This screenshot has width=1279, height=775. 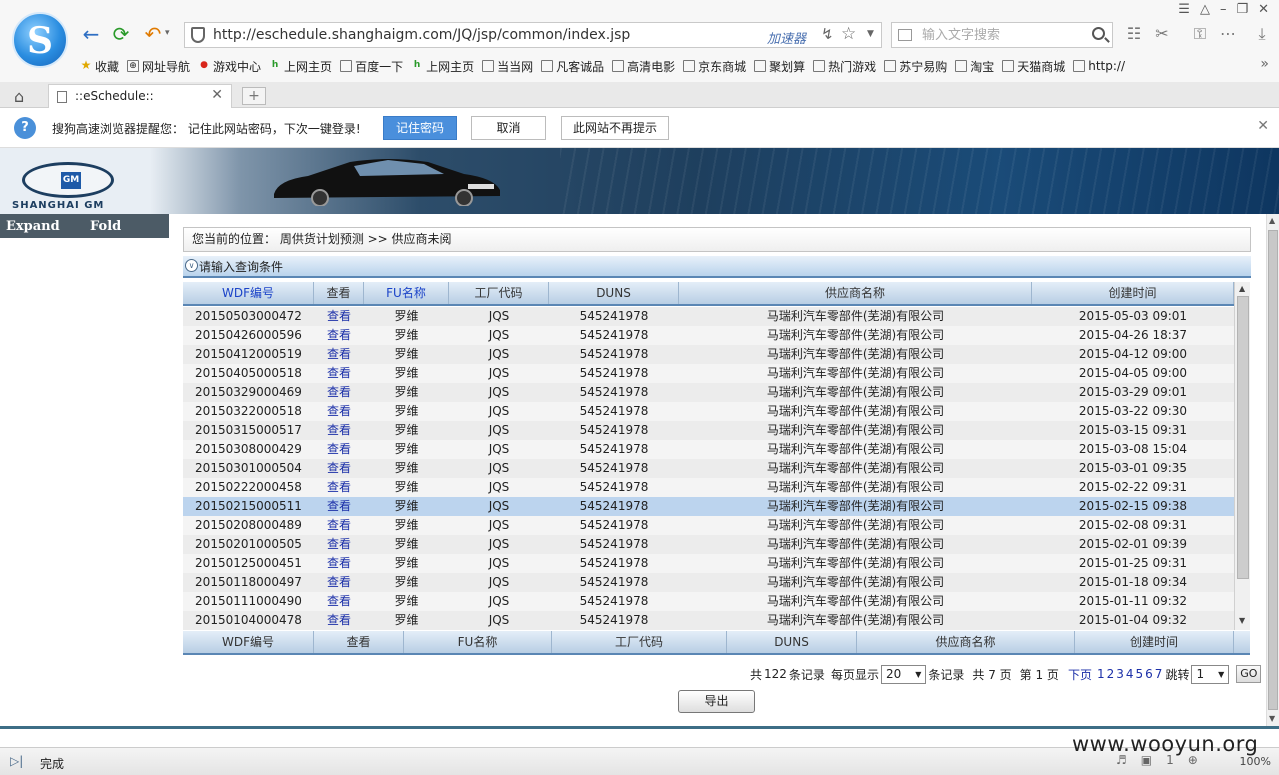 What do you see at coordinates (1149, 674) in the screenshot?
I see `page-link: 6` at bounding box center [1149, 674].